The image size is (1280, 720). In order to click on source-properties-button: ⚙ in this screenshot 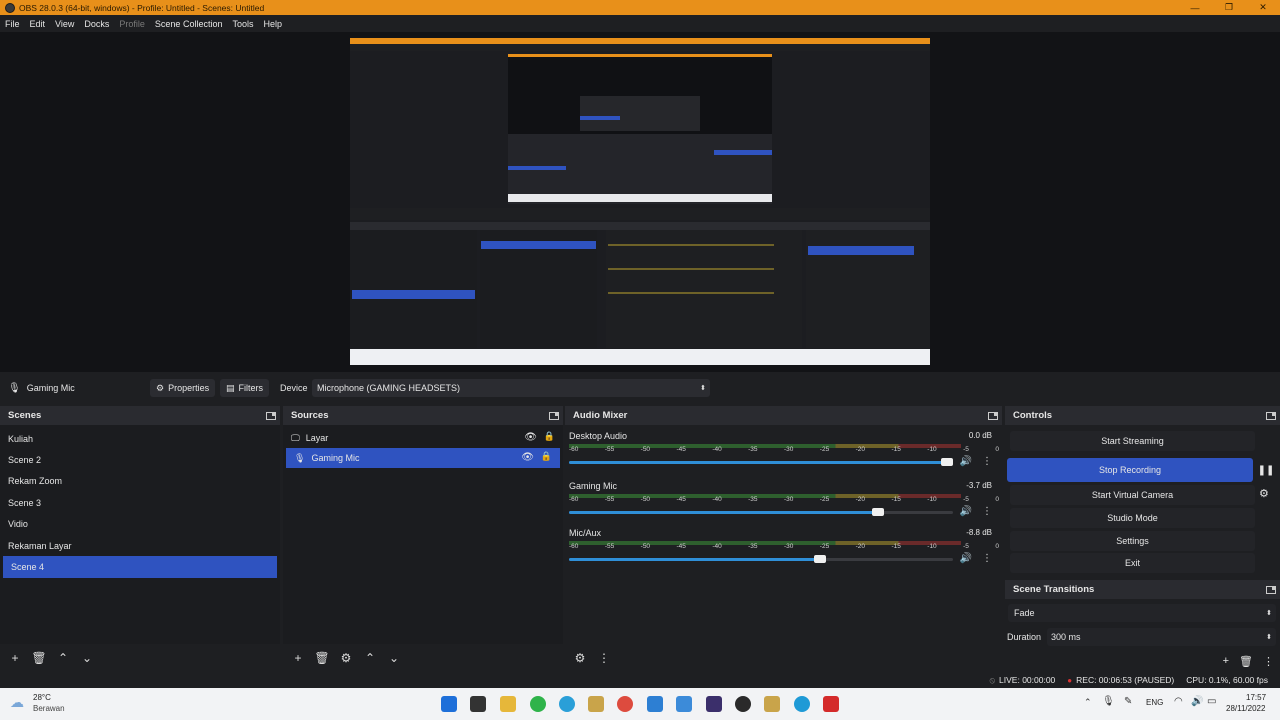, I will do `click(346, 658)`.